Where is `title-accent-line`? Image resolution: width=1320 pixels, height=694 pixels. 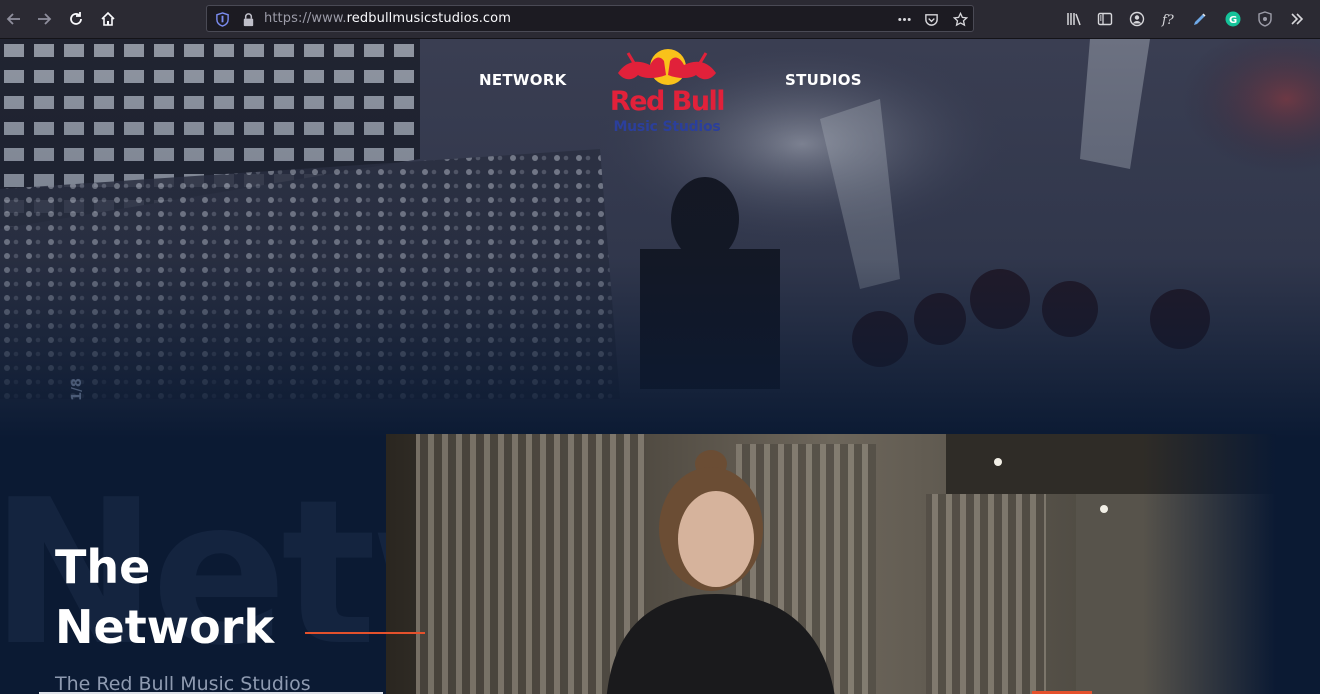 title-accent-line is located at coordinates (365, 633).